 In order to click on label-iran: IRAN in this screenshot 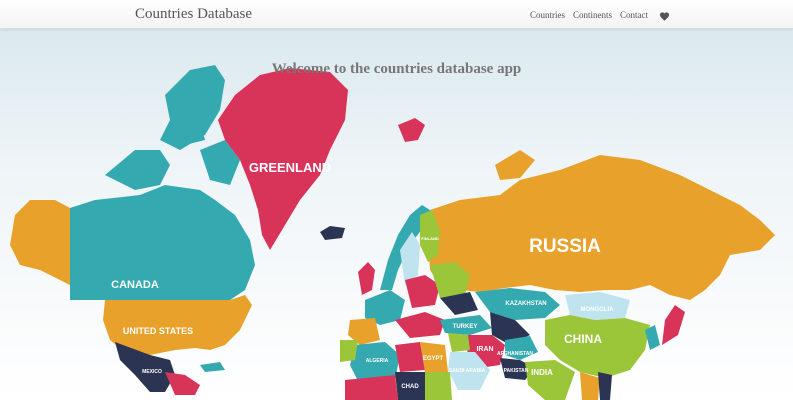, I will do `click(484, 349)`.